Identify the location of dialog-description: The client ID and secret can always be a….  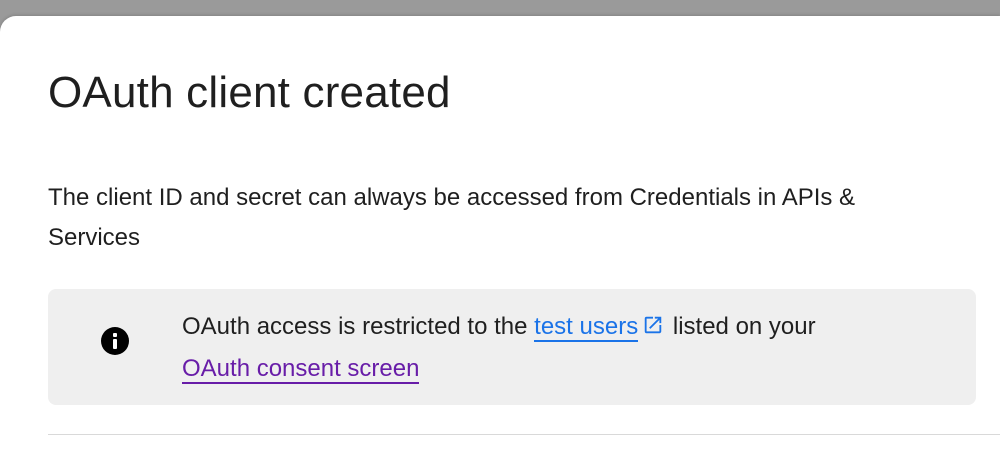
(452, 217).